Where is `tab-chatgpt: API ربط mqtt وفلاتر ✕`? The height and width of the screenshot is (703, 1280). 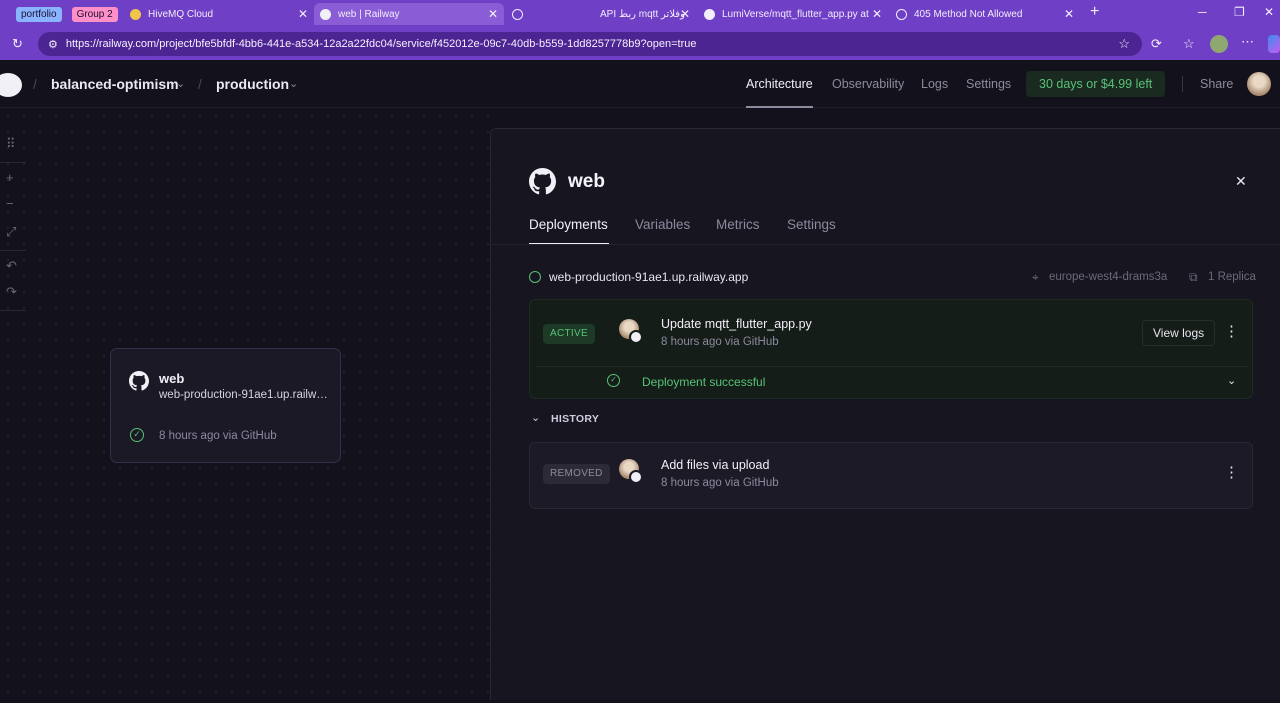 tab-chatgpt: API ربط mqtt وفلاتر ✕ is located at coordinates (601, 14).